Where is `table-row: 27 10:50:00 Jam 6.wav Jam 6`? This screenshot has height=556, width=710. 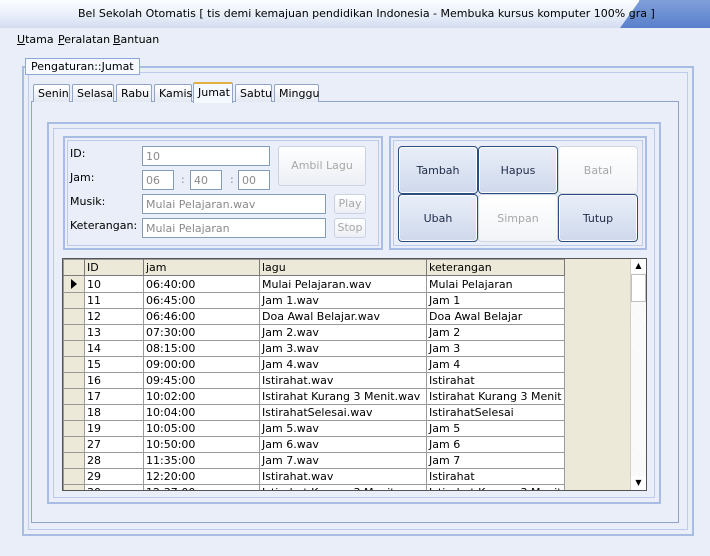 table-row: 27 10:50:00 Jam 6.wav Jam 6 is located at coordinates (314, 444).